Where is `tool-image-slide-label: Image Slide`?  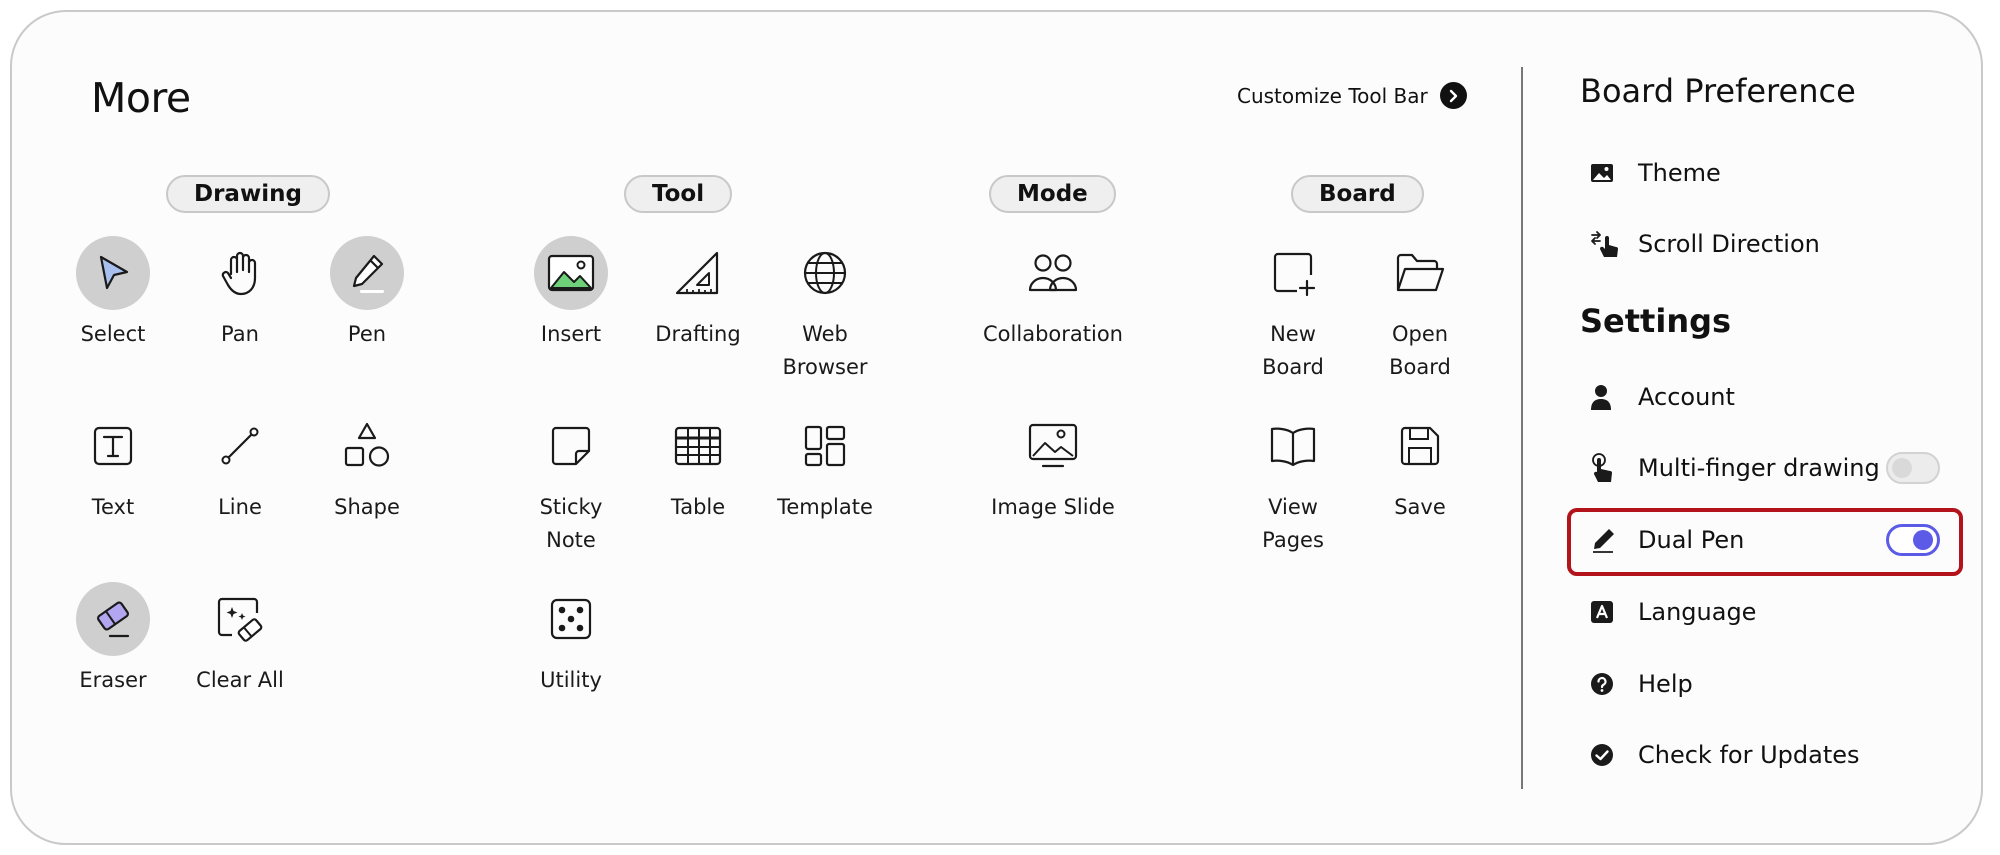
tool-image-slide-label: Image Slide is located at coordinates (1053, 507).